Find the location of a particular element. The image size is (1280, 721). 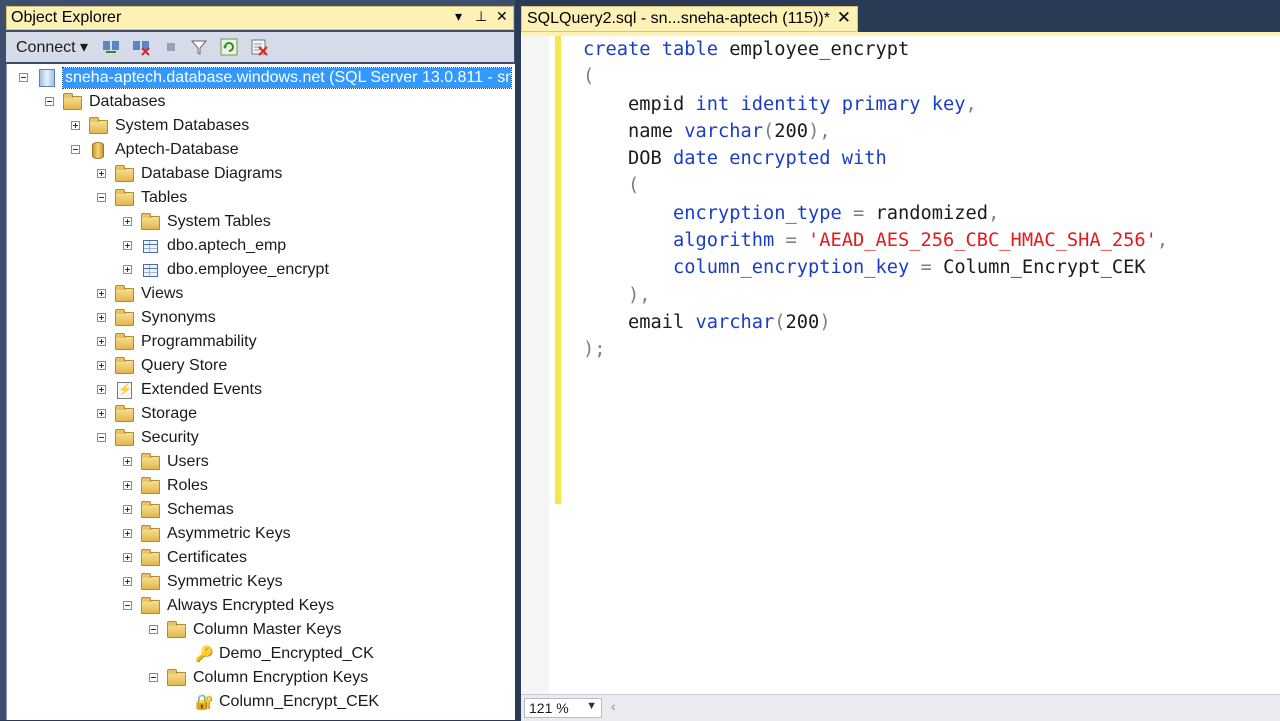

disconnect-icon is located at coordinates (141, 47).